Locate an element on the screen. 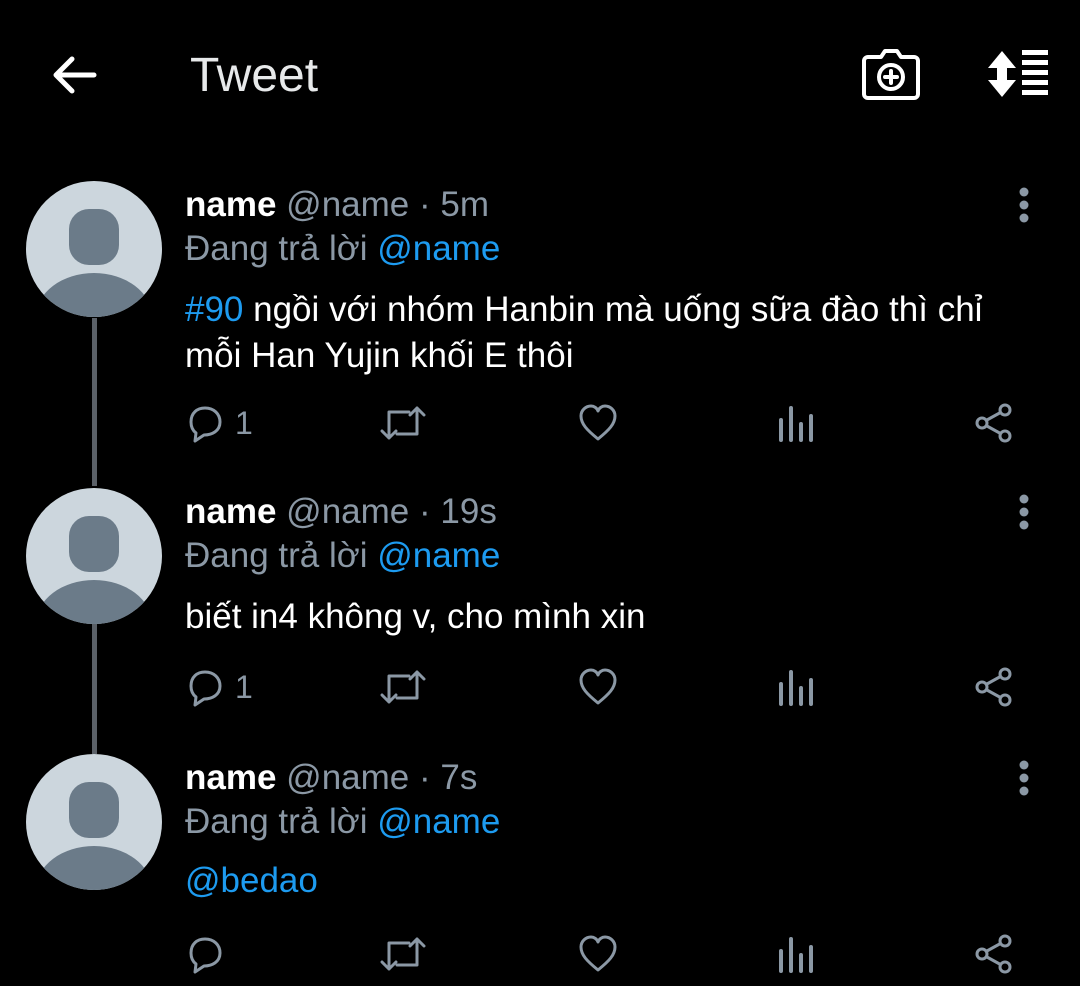 This screenshot has height=986, width=1080. tweet-body: biết in4 không v, cho mình xin is located at coordinates (415, 616).